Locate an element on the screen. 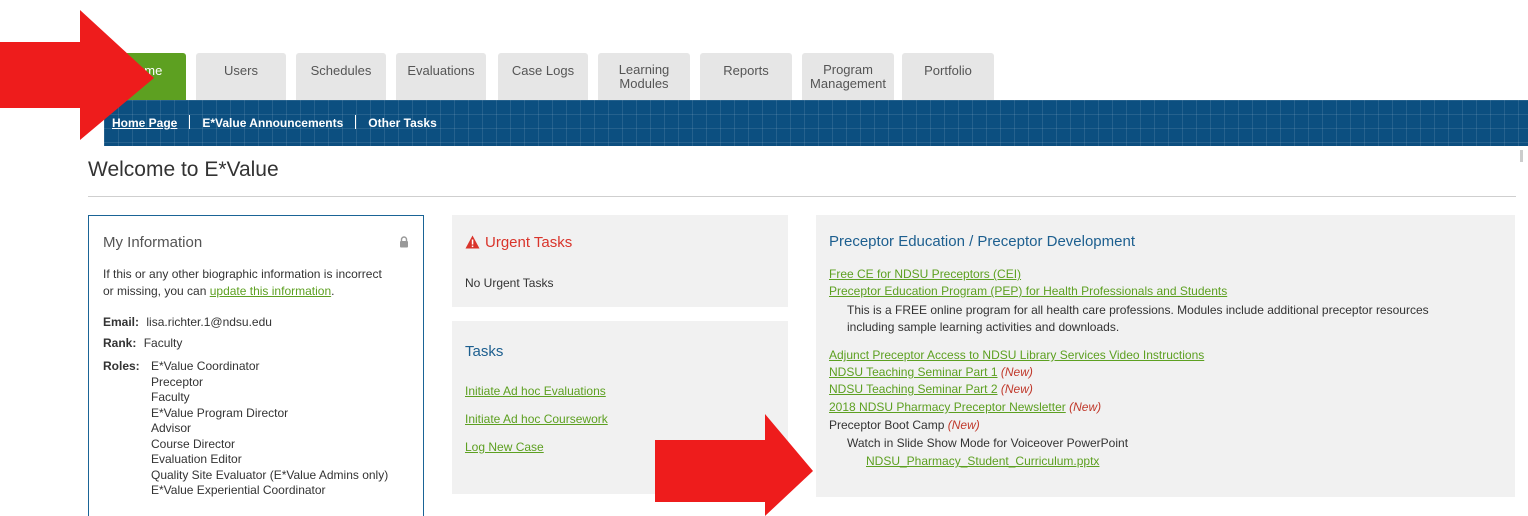  subnav-announcements: E*Value Announcements is located at coordinates (272, 123).